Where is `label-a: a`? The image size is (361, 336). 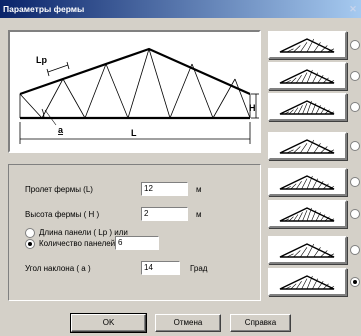
label-a: a is located at coordinates (61, 130).